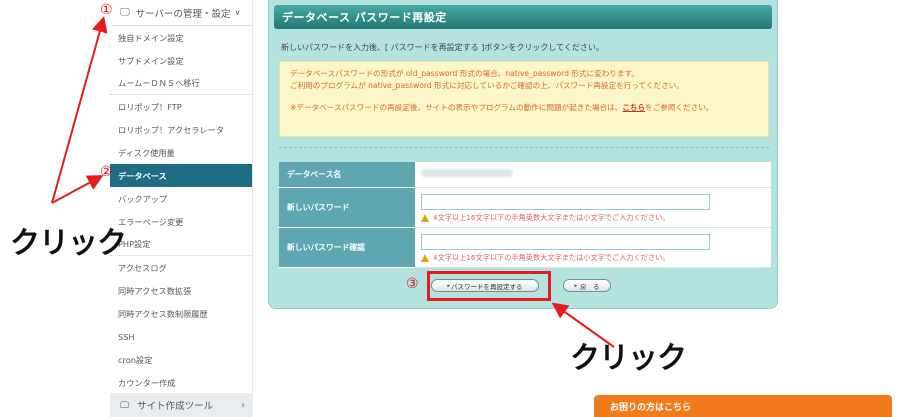  What do you see at coordinates (583, 325) in the screenshot?
I see `arrow-to-step3` at bounding box center [583, 325].